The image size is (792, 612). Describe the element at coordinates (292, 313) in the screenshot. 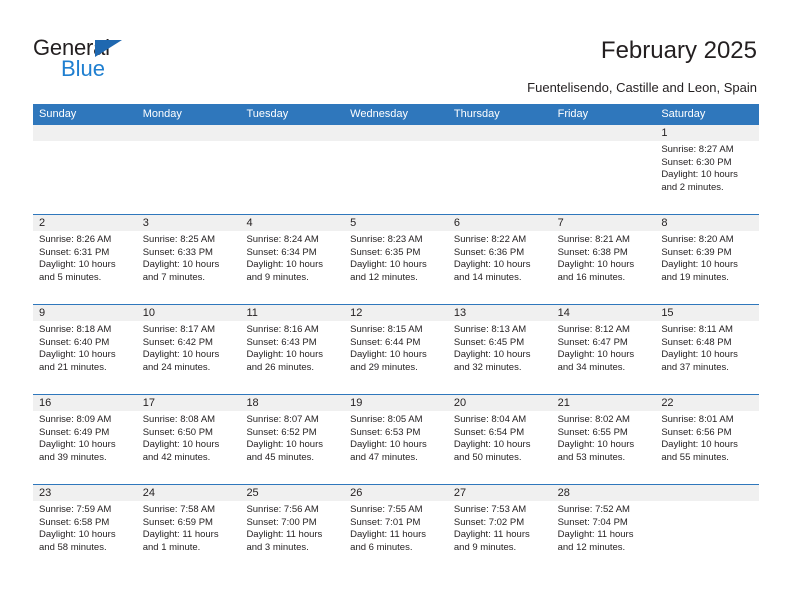

I see `day-number: 11` at that location.